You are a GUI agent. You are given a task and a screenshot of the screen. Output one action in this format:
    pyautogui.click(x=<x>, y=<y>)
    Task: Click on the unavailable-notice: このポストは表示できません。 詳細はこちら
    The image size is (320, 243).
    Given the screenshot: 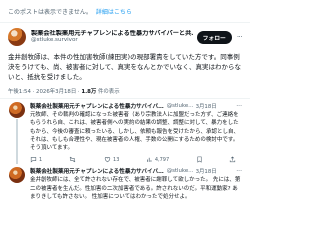 What is the action you would take?
    pyautogui.click(x=125, y=11)
    